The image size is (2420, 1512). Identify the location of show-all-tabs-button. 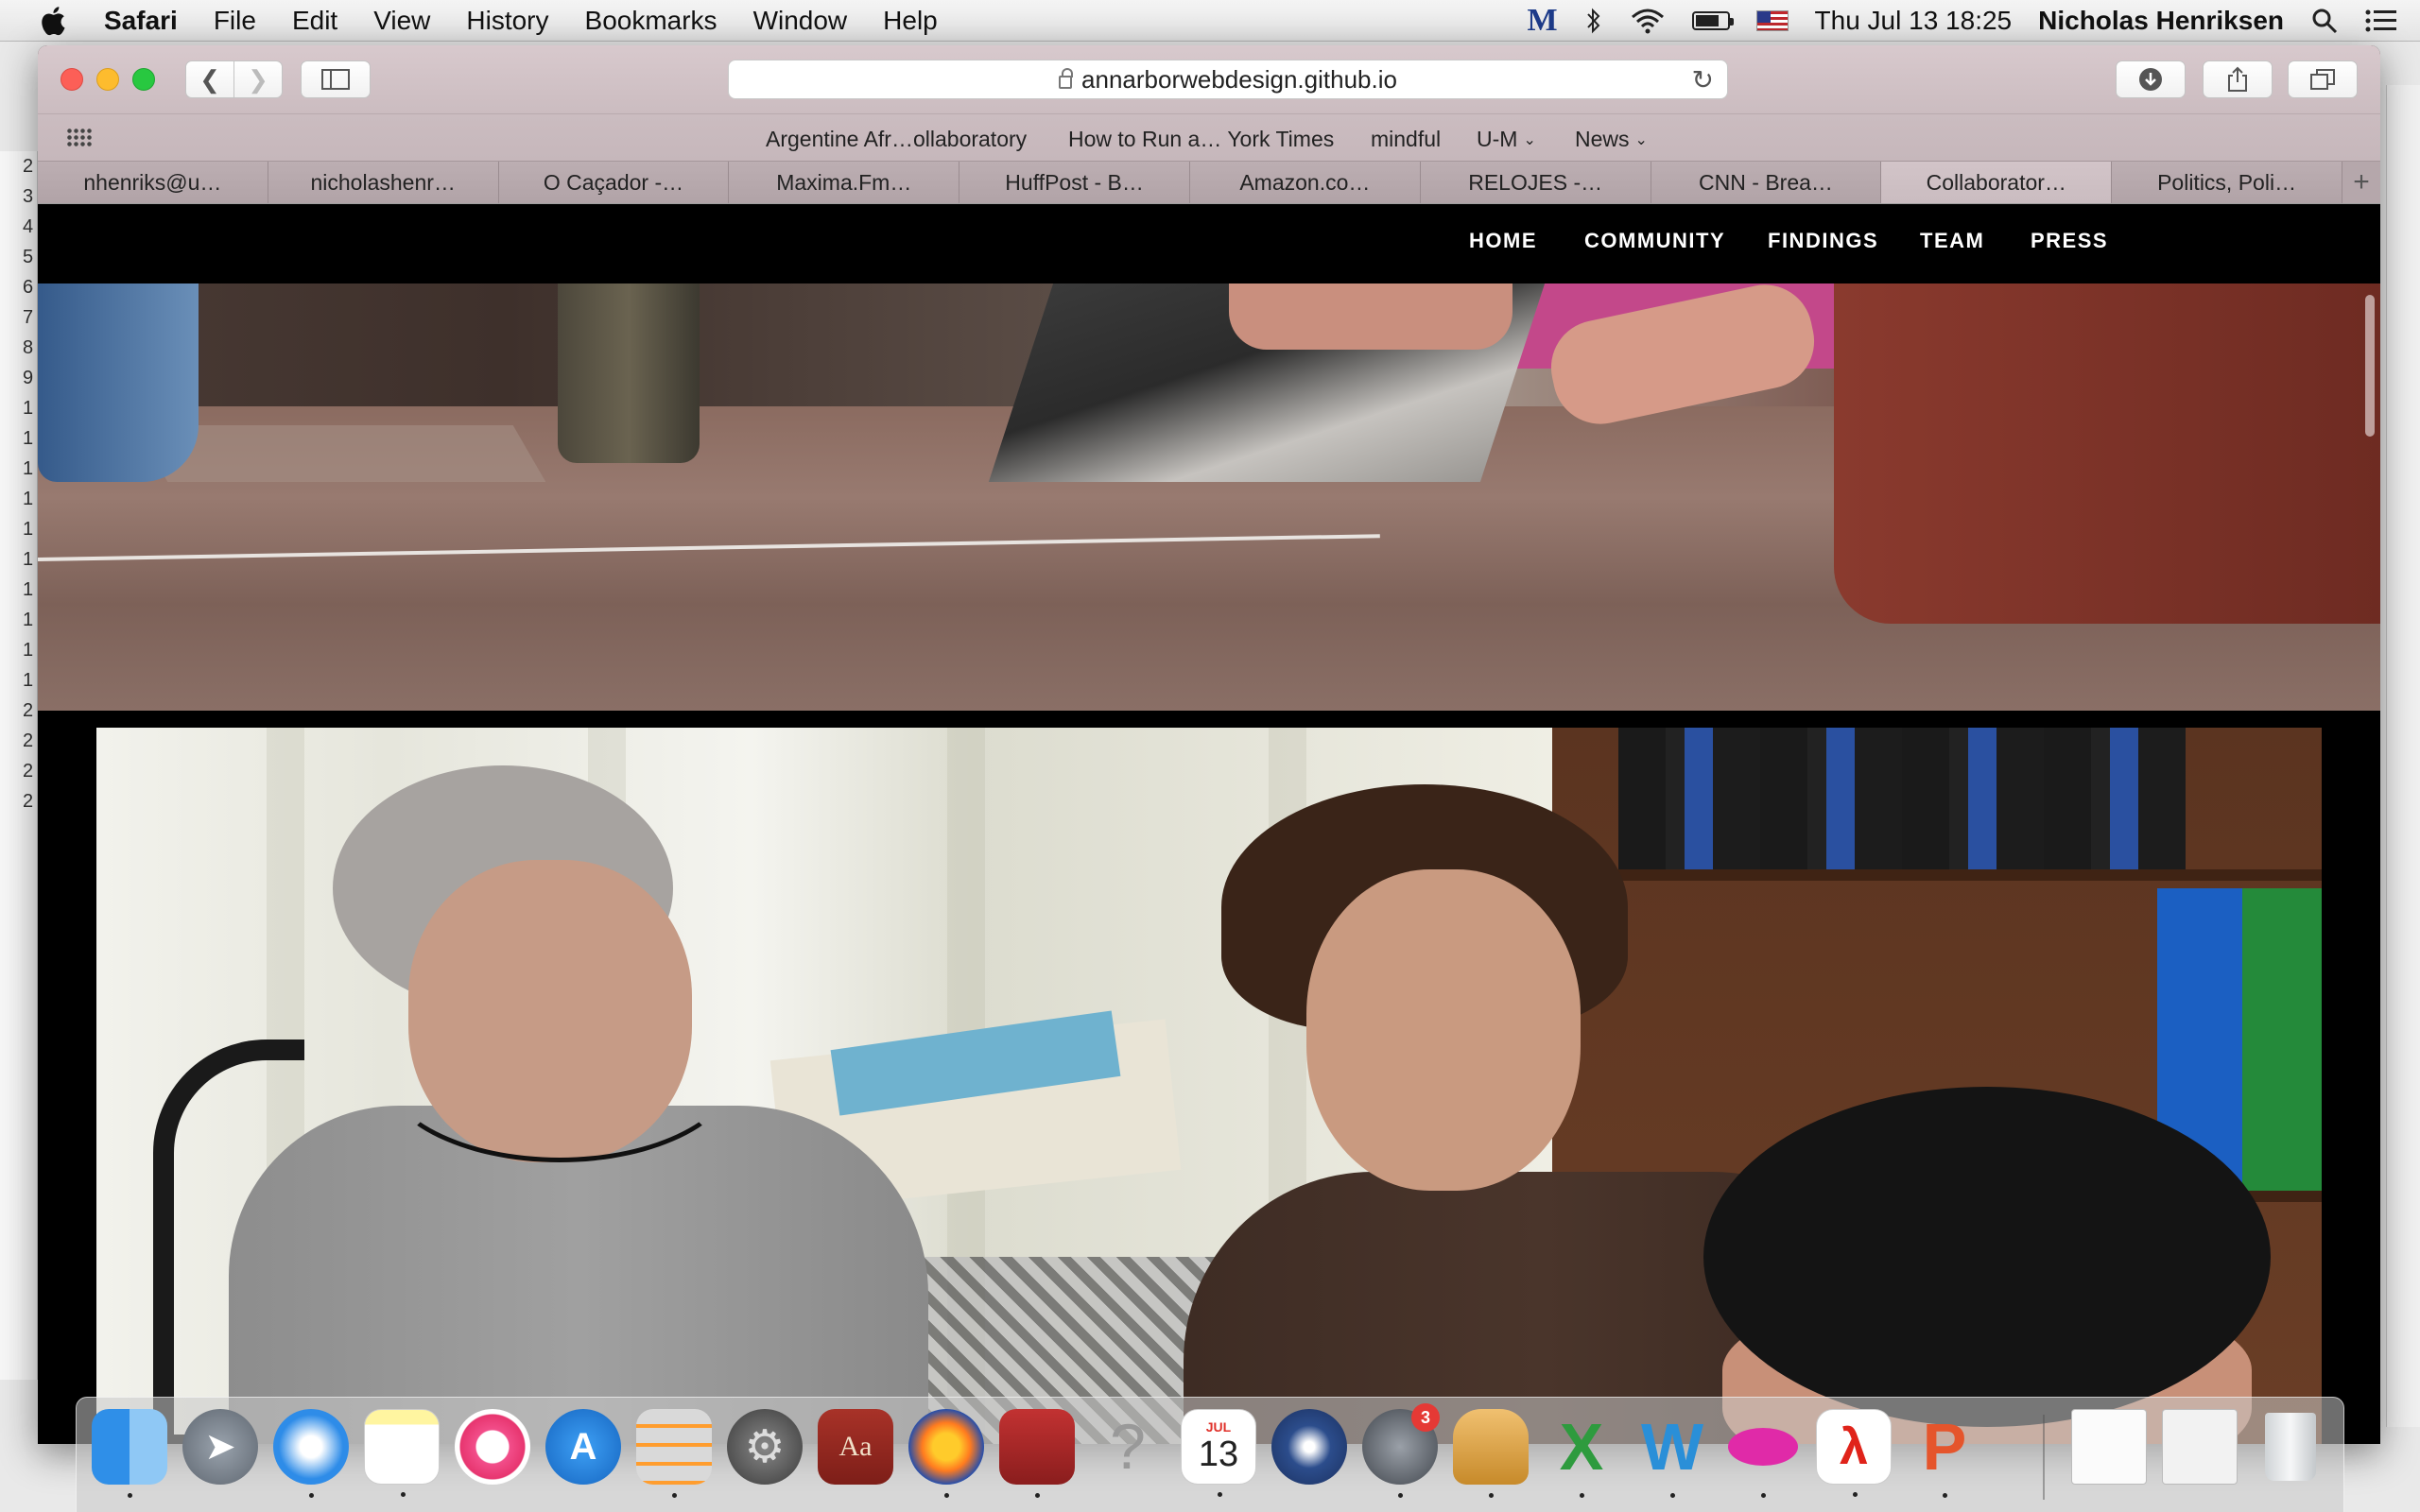
(2323, 79).